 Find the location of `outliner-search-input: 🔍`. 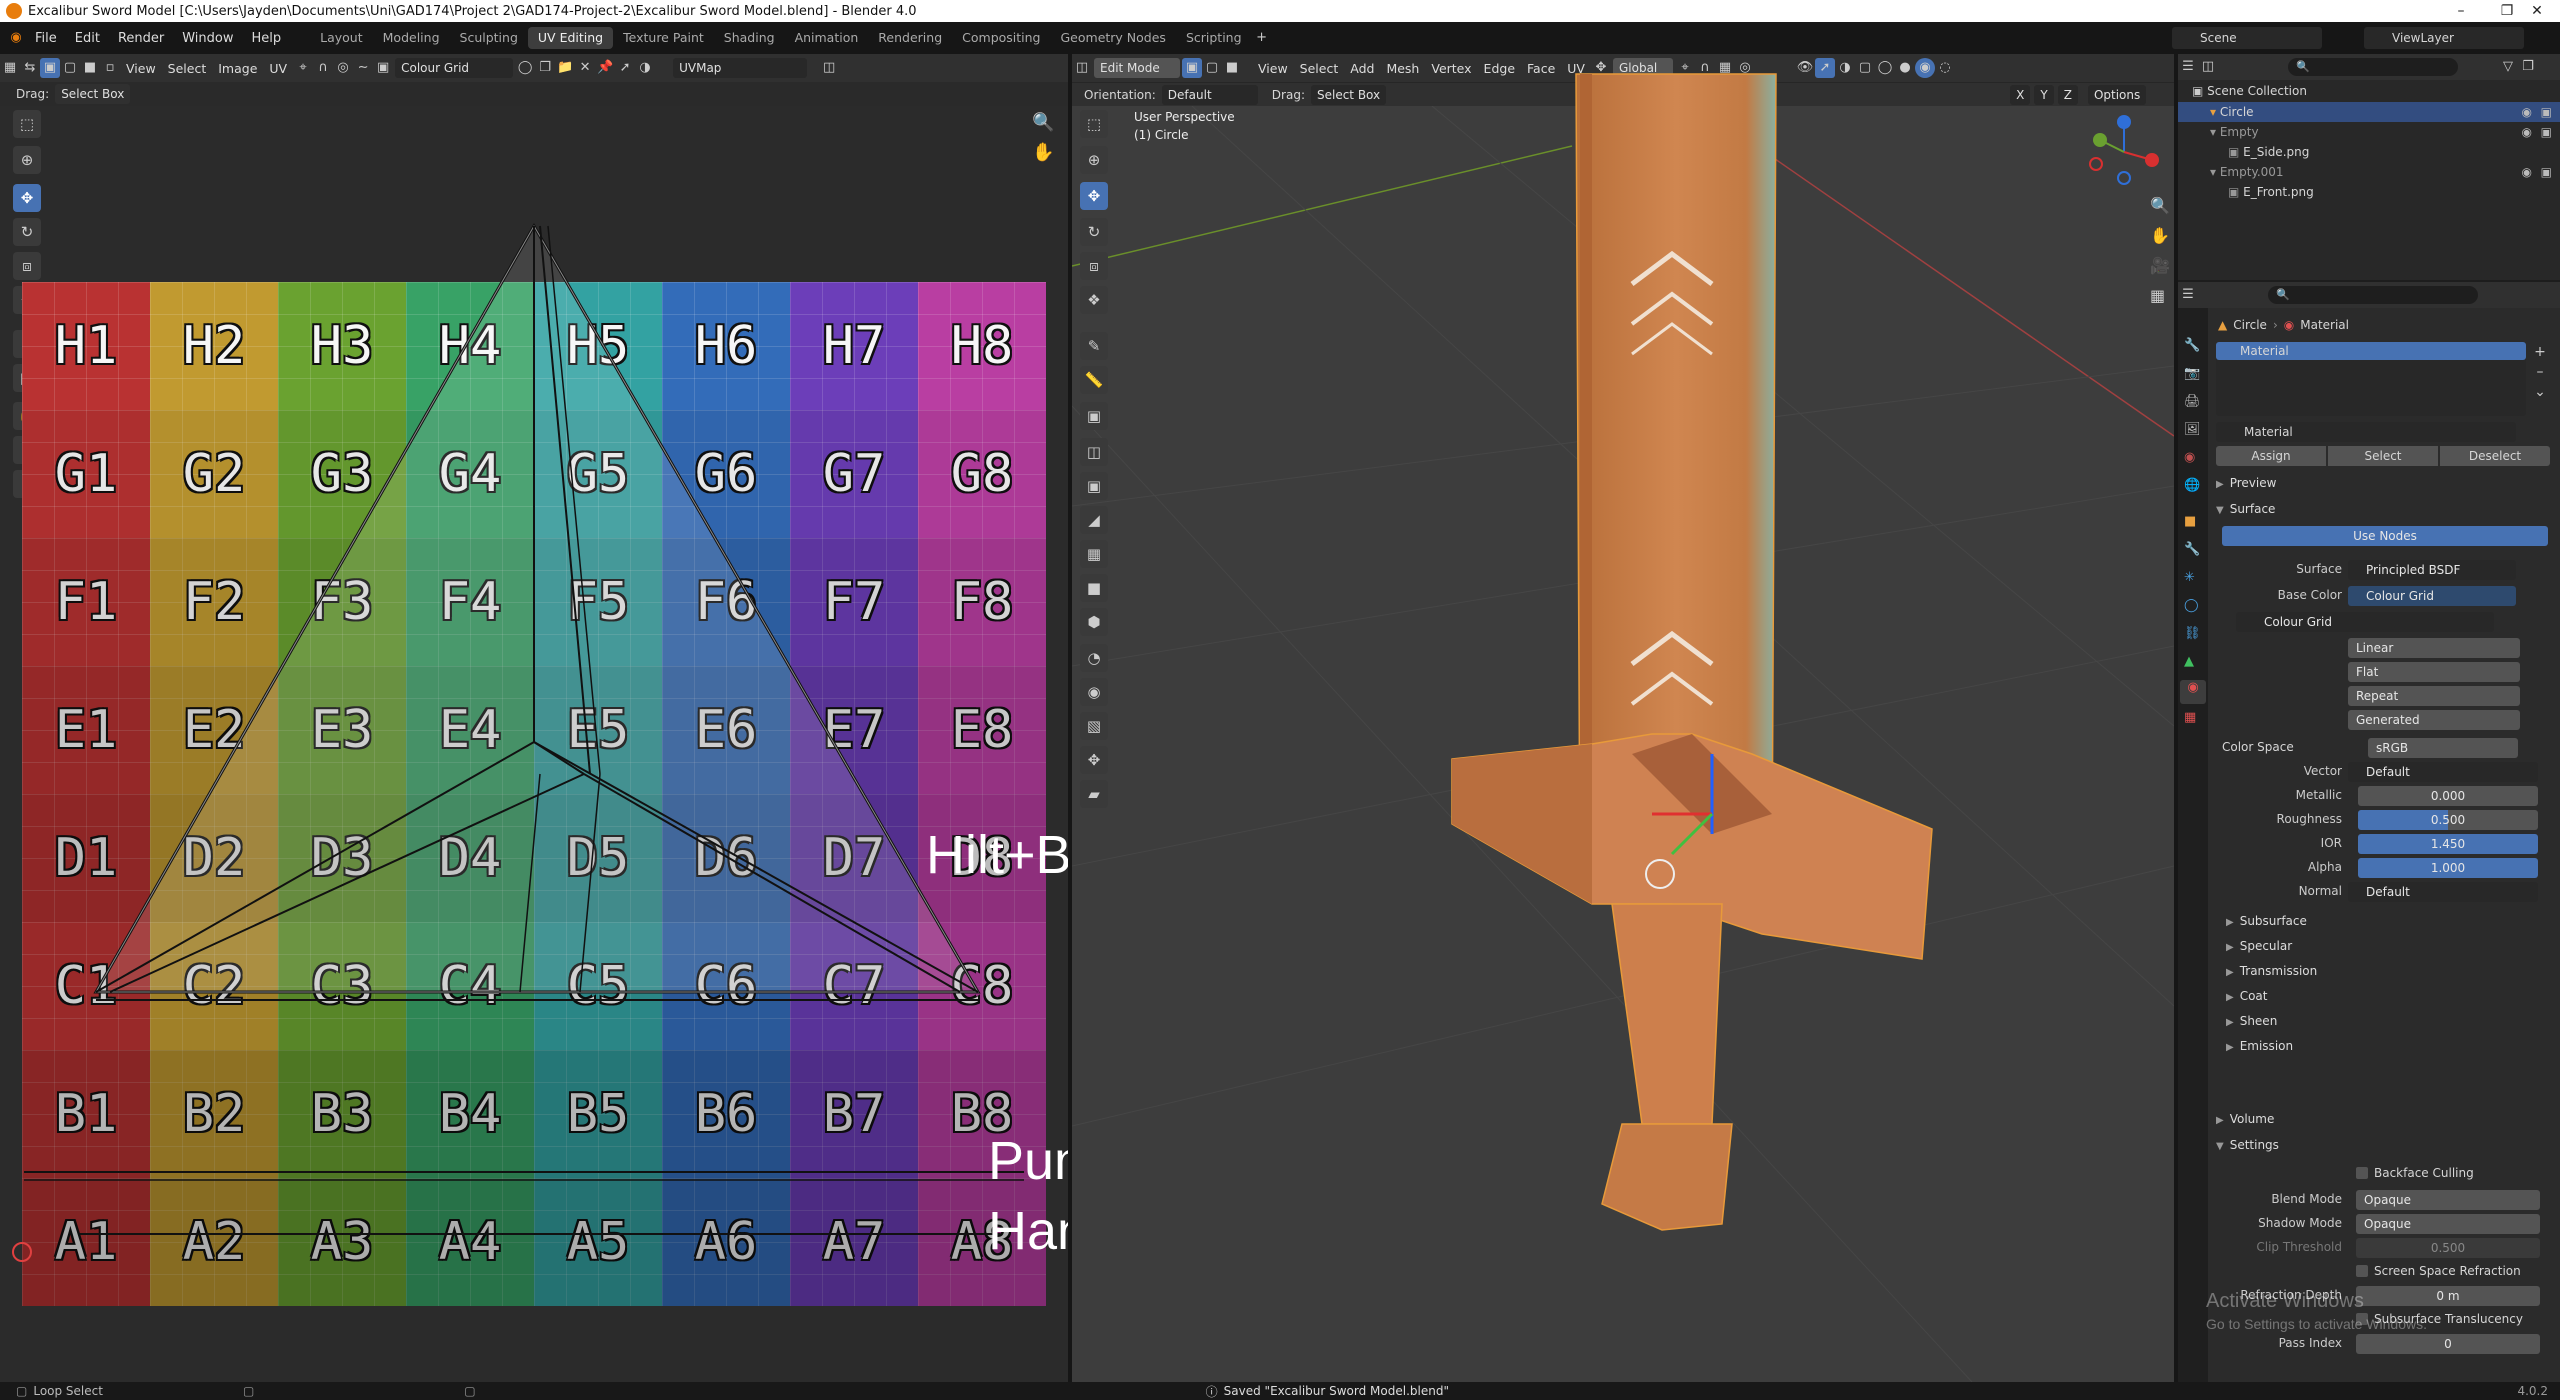

outliner-search-input: 🔍 is located at coordinates (2373, 67).